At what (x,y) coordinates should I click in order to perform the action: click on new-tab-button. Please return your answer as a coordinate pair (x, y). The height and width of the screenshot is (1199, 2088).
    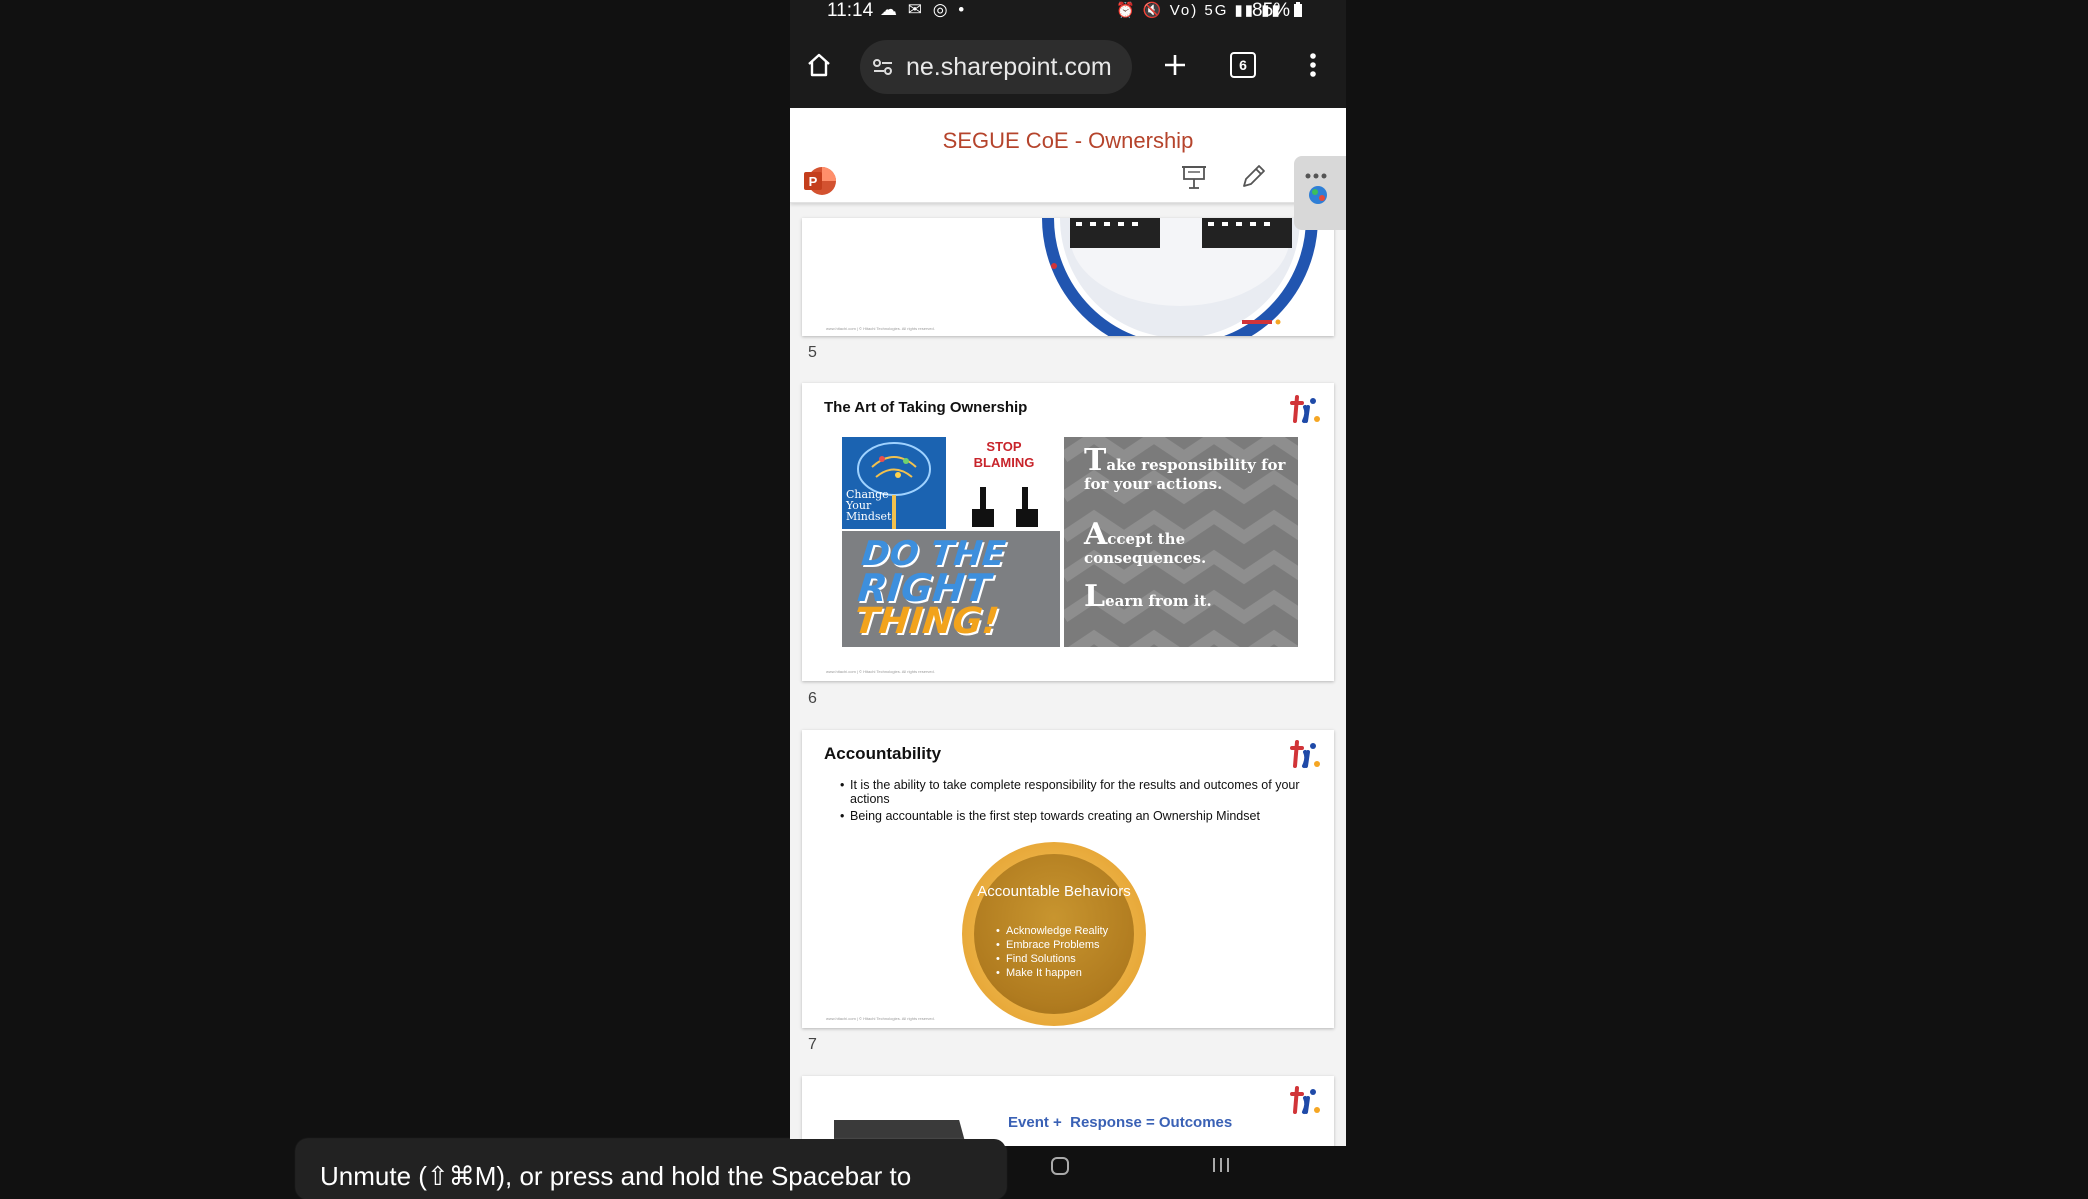
    Looking at the image, I should click on (1175, 65).